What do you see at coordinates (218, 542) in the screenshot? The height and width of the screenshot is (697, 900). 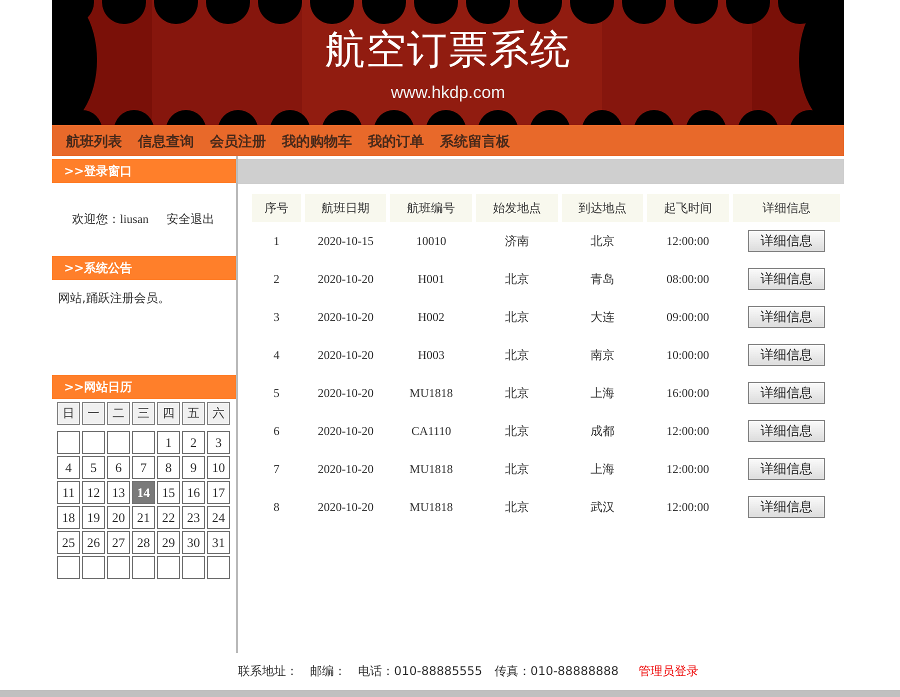 I see `day-cell: 31` at bounding box center [218, 542].